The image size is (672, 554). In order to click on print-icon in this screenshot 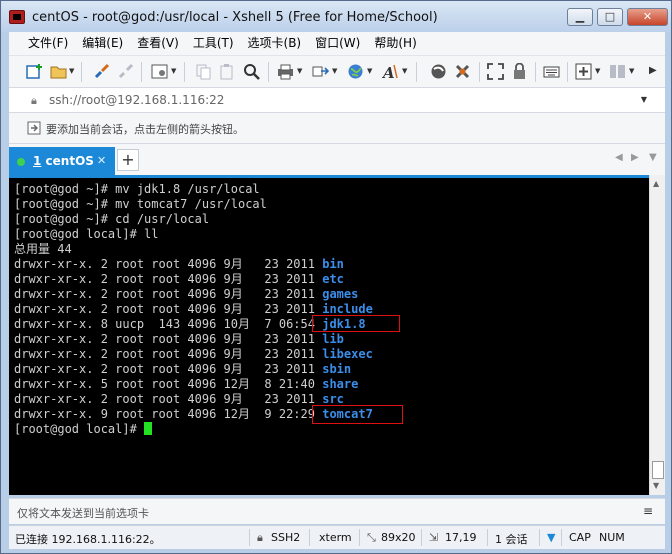, I will do `click(285, 71)`.